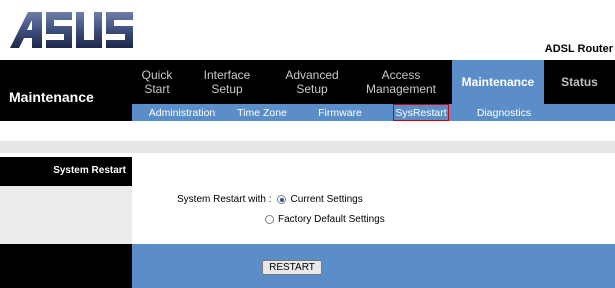 This screenshot has width=615, height=288. What do you see at coordinates (373, 266) in the screenshot?
I see `footer-bar` at bounding box center [373, 266].